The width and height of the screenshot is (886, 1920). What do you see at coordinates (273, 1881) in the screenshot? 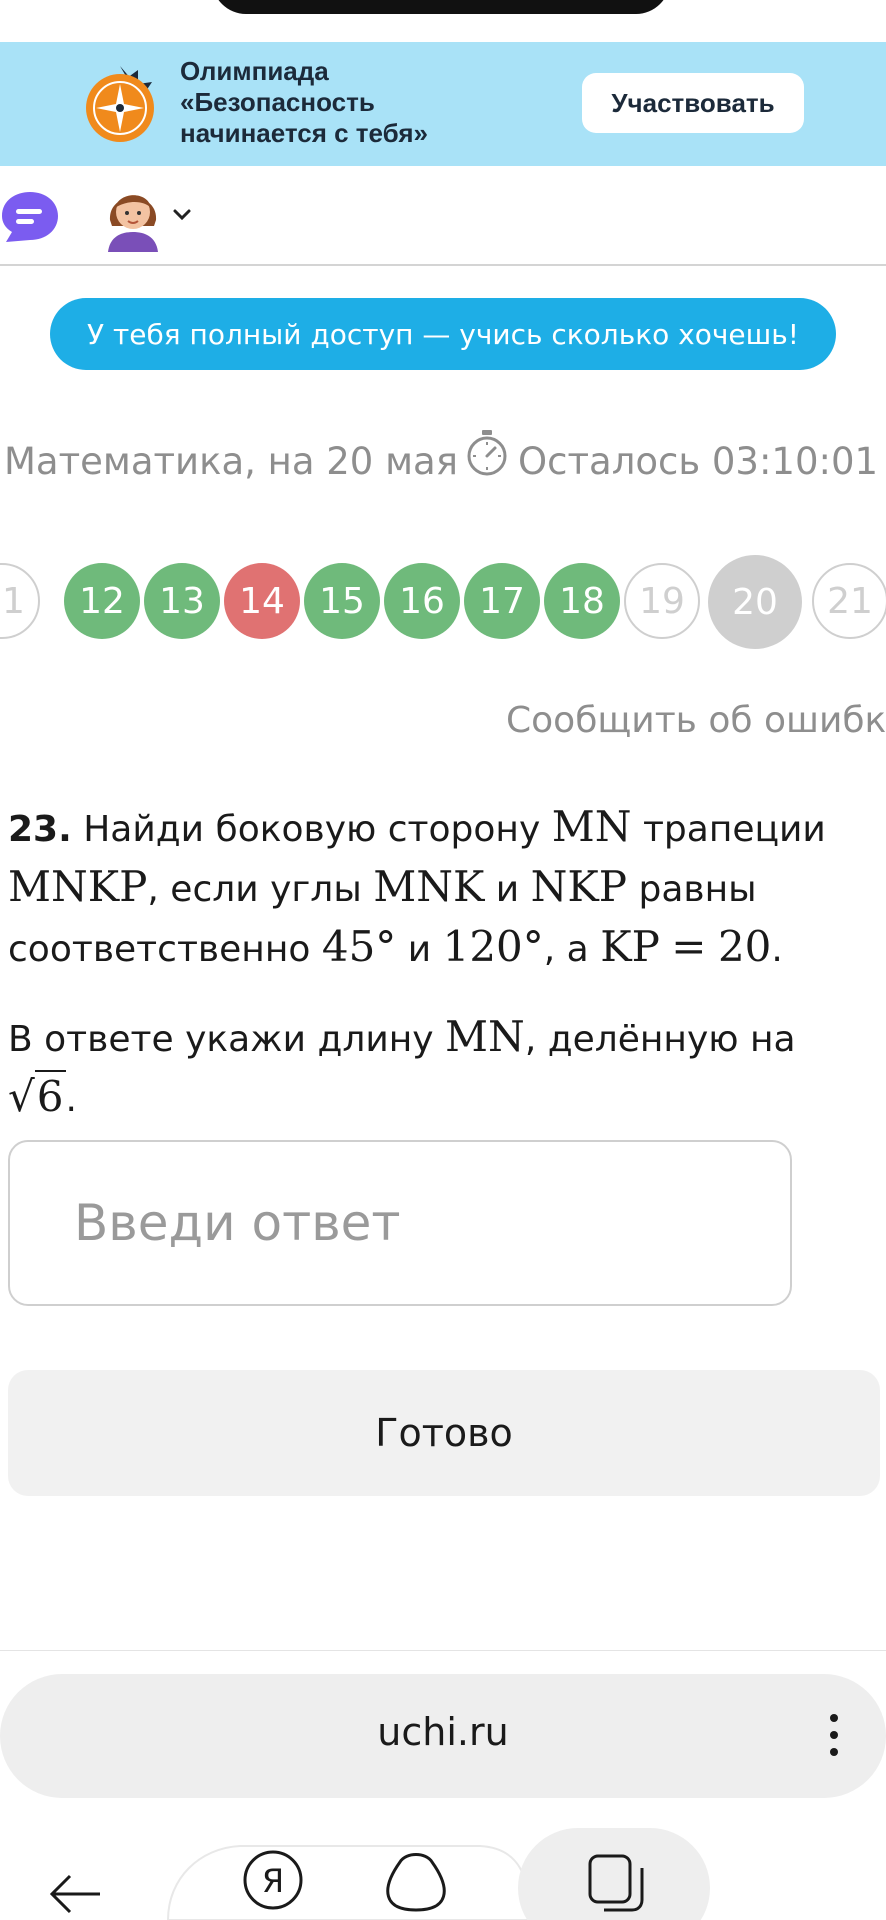
I see `svg-text: Я` at bounding box center [273, 1881].